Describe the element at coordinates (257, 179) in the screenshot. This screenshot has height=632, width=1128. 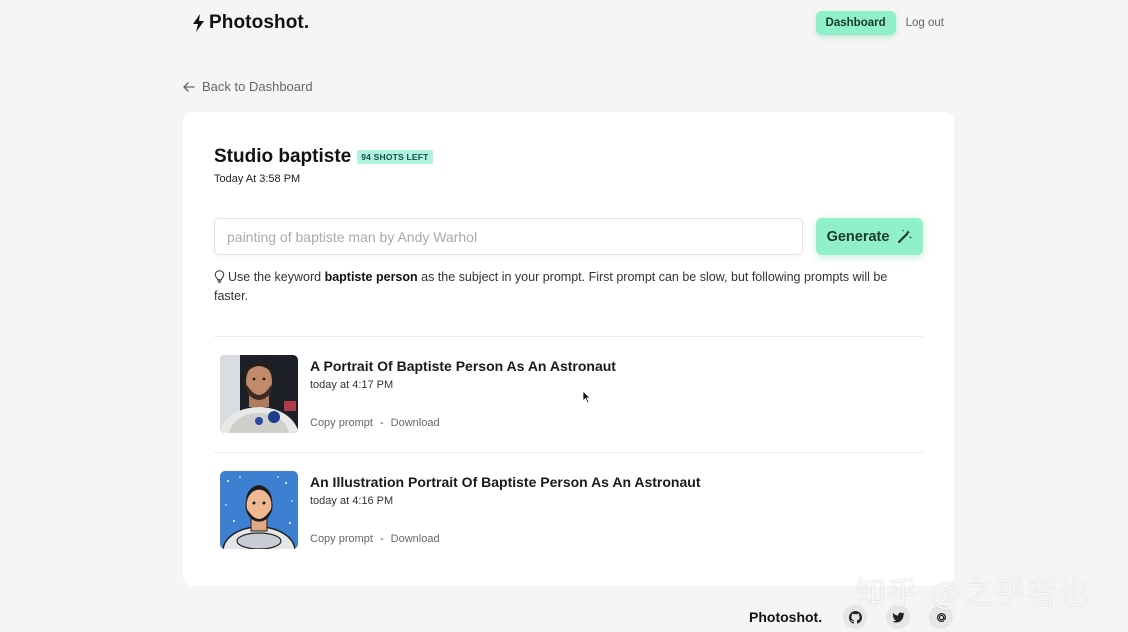
I see `studio-created-date: Today At 3:58 PM` at that location.